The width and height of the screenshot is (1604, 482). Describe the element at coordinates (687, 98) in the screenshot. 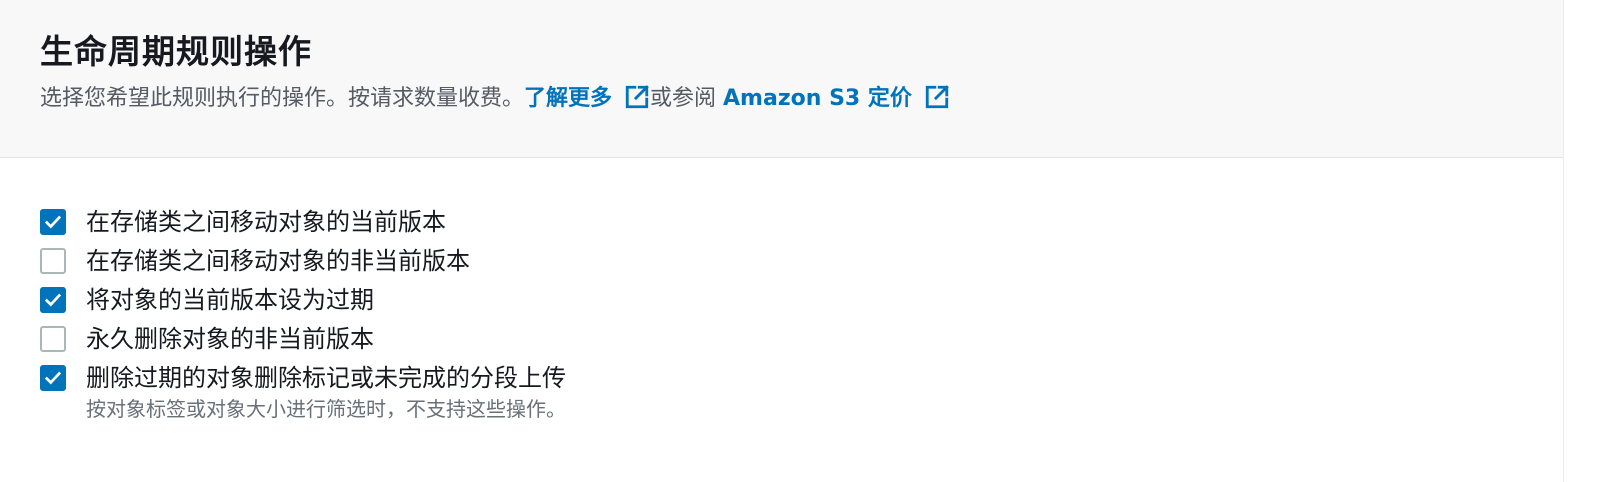

I see `or-see-text: 或参阅` at that location.